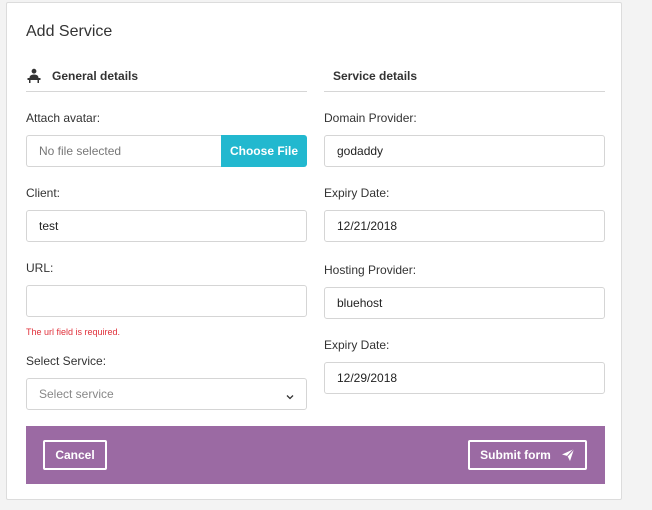 The image size is (652, 510). I want to click on service-details-heading: Service details, so click(375, 76).